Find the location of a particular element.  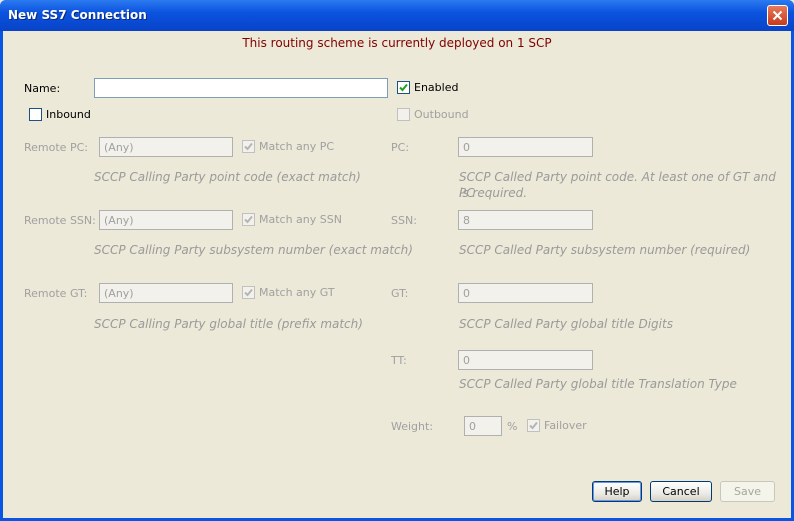

match-any-pc-row: Match any PC is located at coordinates (288, 146).